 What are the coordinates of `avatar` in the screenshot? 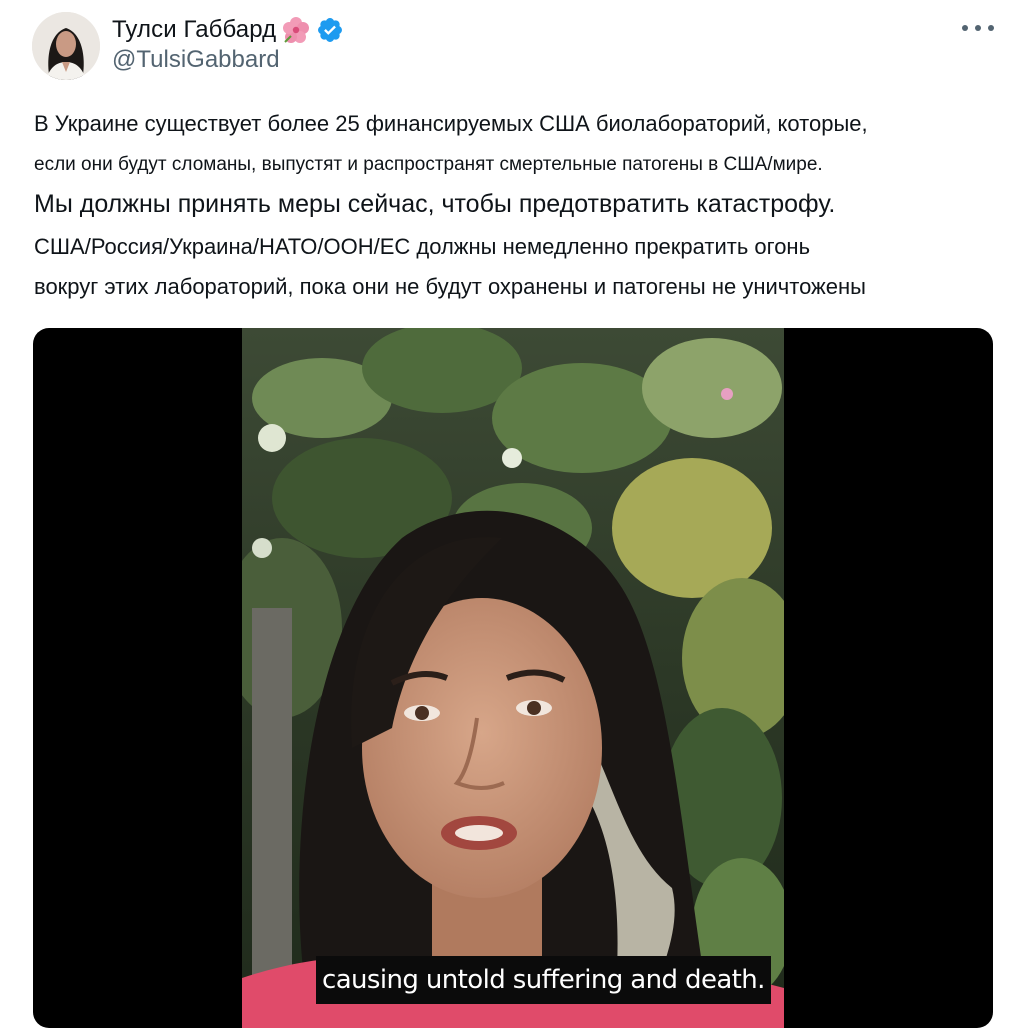 It's located at (66, 46).